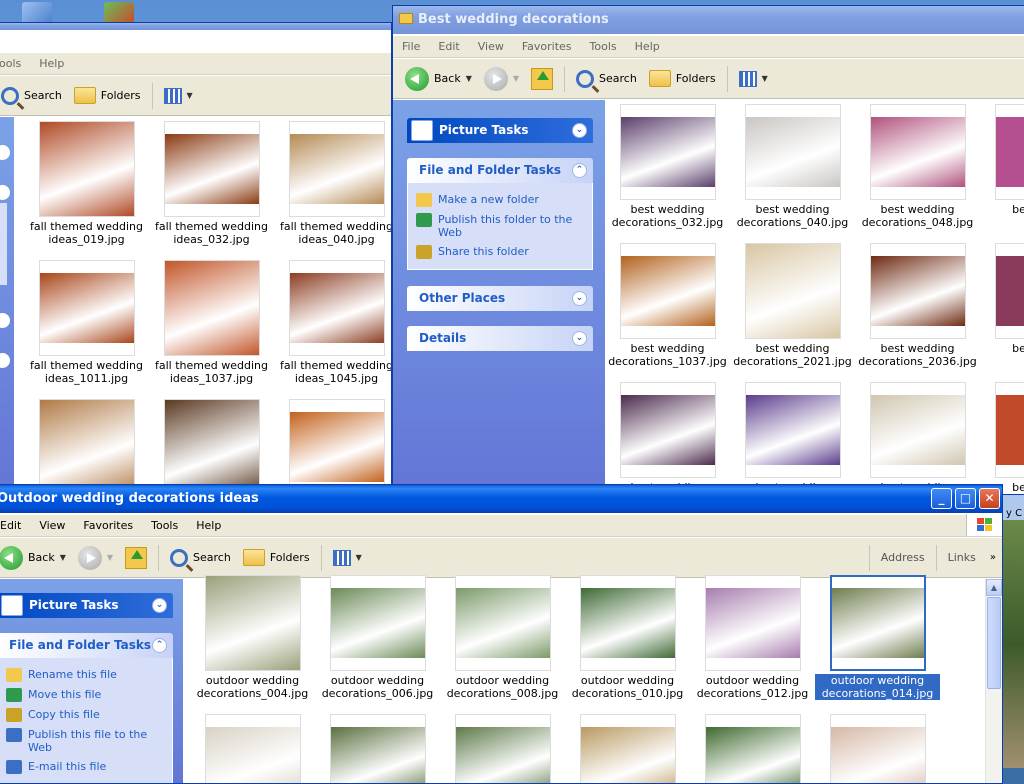 The width and height of the screenshot is (1024, 784). What do you see at coordinates (85, 741) in the screenshot?
I see `task-link: Publish this file to the Web` at bounding box center [85, 741].